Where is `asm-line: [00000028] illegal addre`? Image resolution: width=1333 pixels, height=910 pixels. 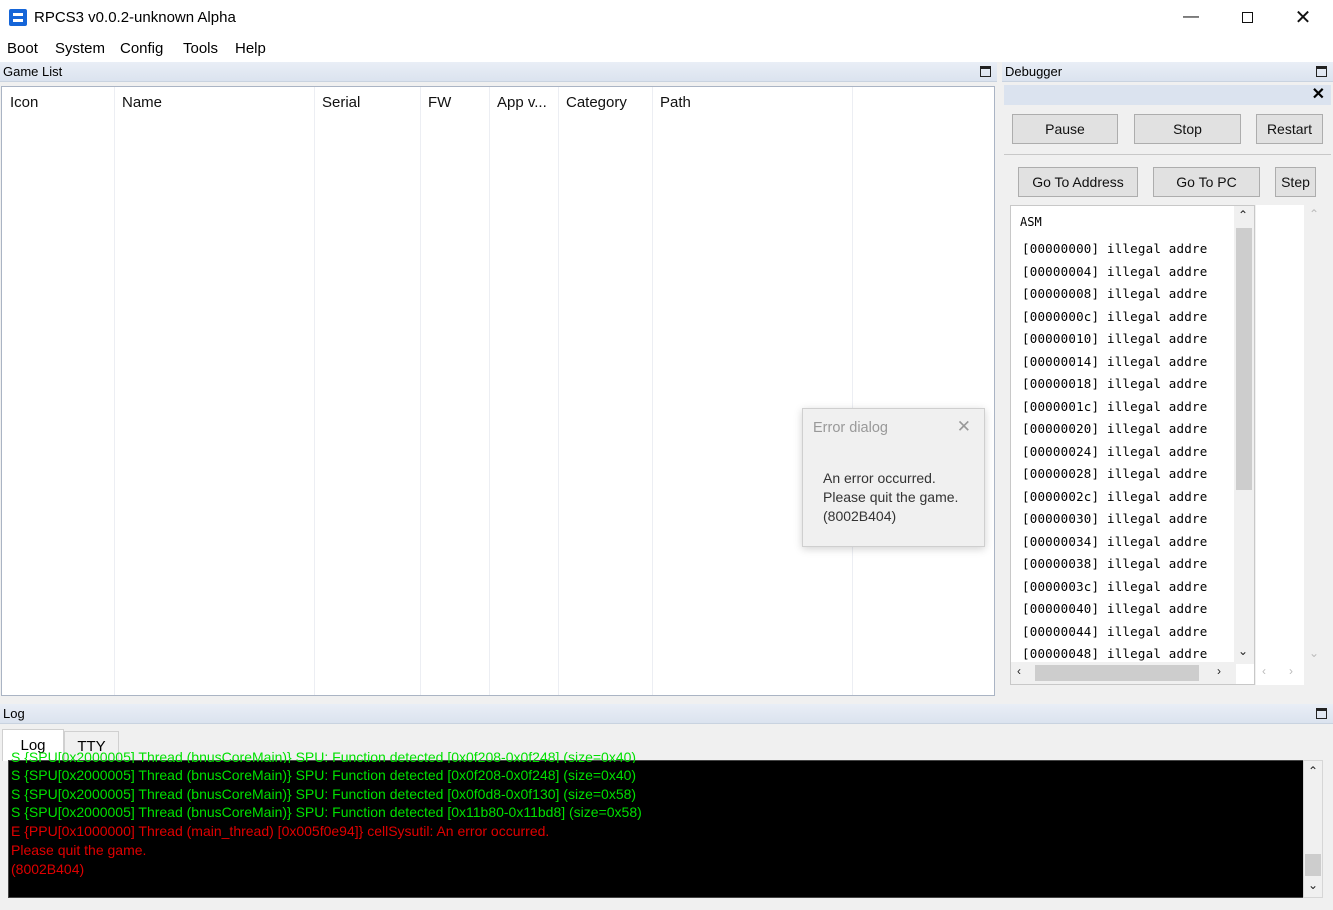 asm-line: [00000028] illegal addre is located at coordinates (1114, 473).